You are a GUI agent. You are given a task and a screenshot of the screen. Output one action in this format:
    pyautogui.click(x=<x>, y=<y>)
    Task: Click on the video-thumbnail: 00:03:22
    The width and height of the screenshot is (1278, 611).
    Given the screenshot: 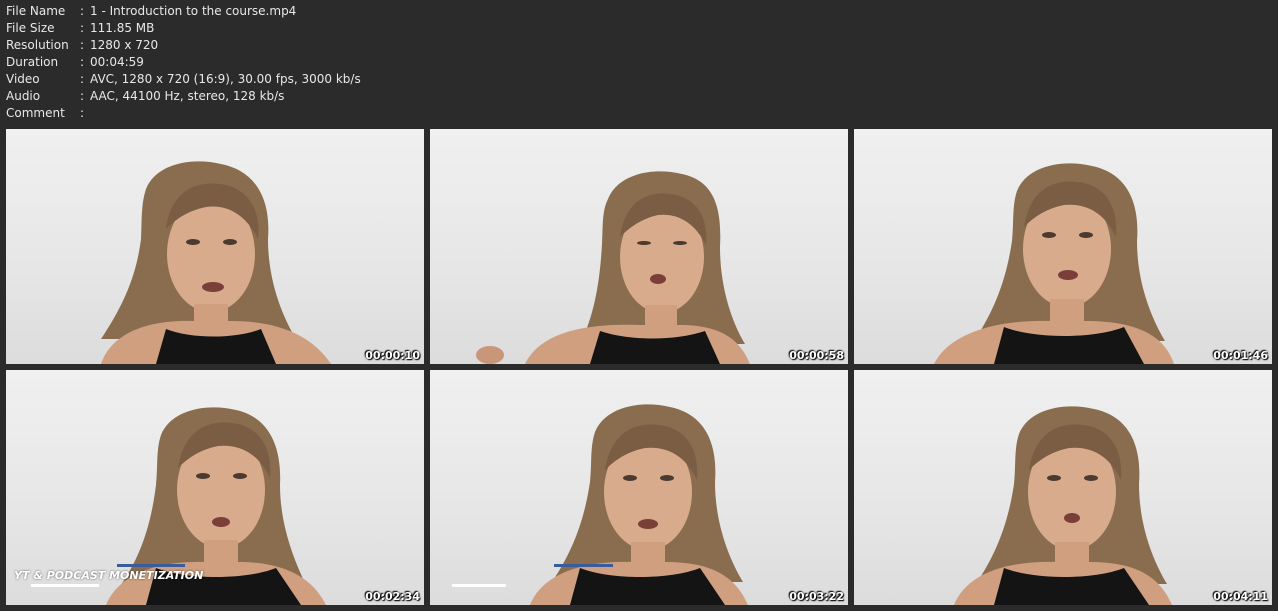 What is the action you would take?
    pyautogui.click(x=639, y=487)
    